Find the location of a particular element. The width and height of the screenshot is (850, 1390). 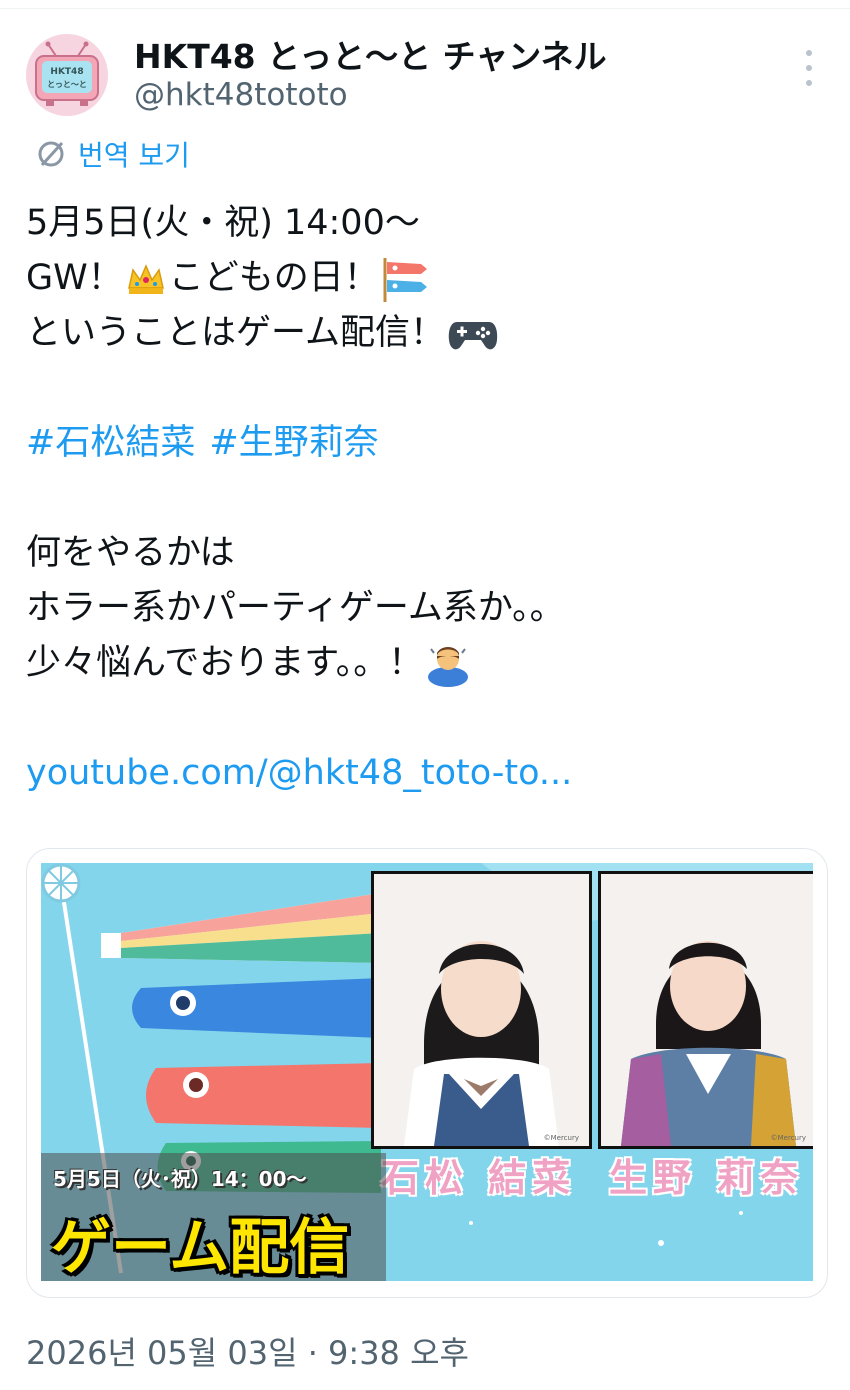

avatar-text-top: HKT48 is located at coordinates (66, 72).